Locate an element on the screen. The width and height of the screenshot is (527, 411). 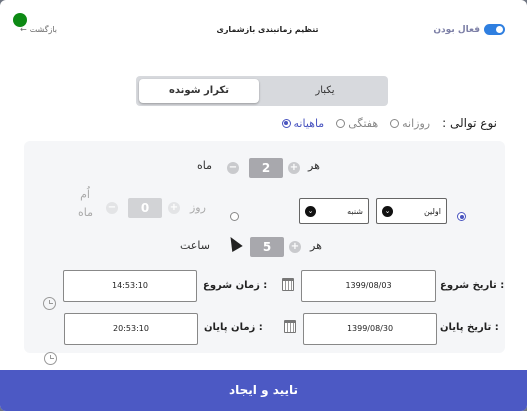
day-plus-button: + is located at coordinates (174, 208).